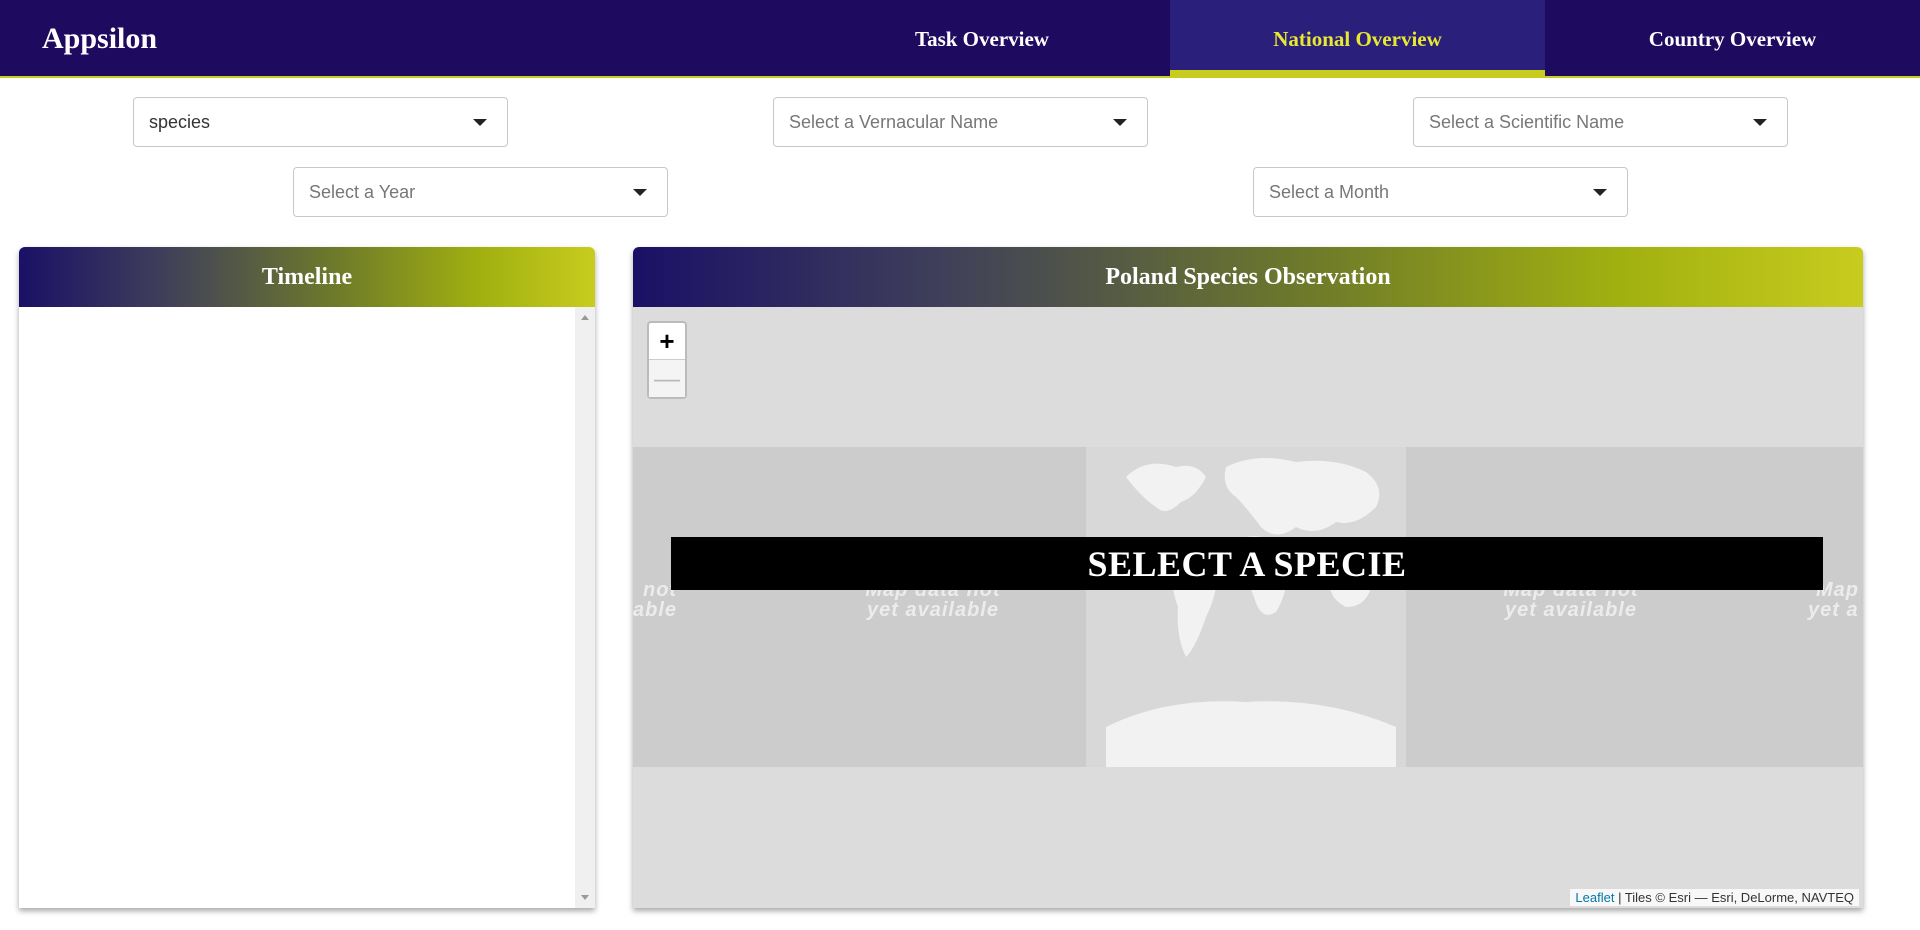 This screenshot has height=930, width=1920. What do you see at coordinates (1527, 121) in the screenshot?
I see `scientific-name-placeholder: Select a Scientific Name` at bounding box center [1527, 121].